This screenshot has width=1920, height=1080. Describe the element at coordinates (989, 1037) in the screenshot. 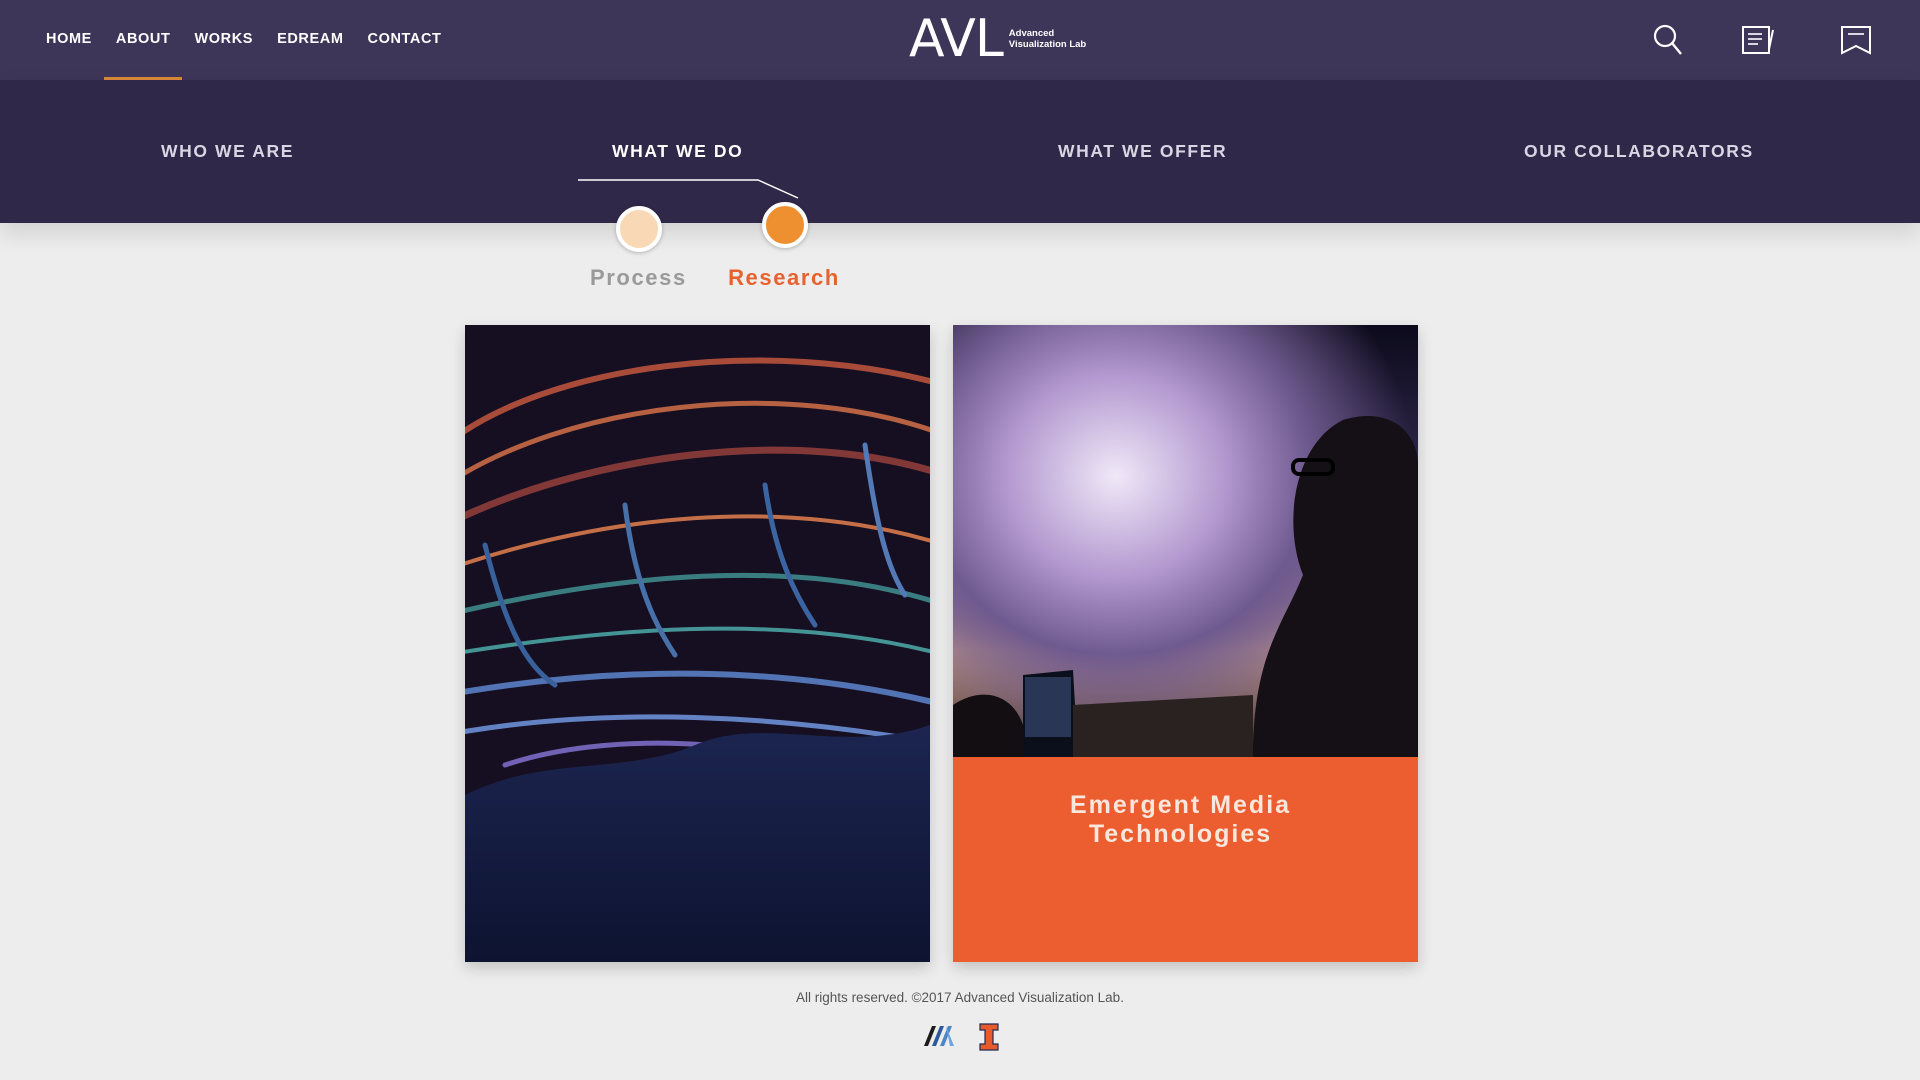

I see `illinois-logo` at that location.